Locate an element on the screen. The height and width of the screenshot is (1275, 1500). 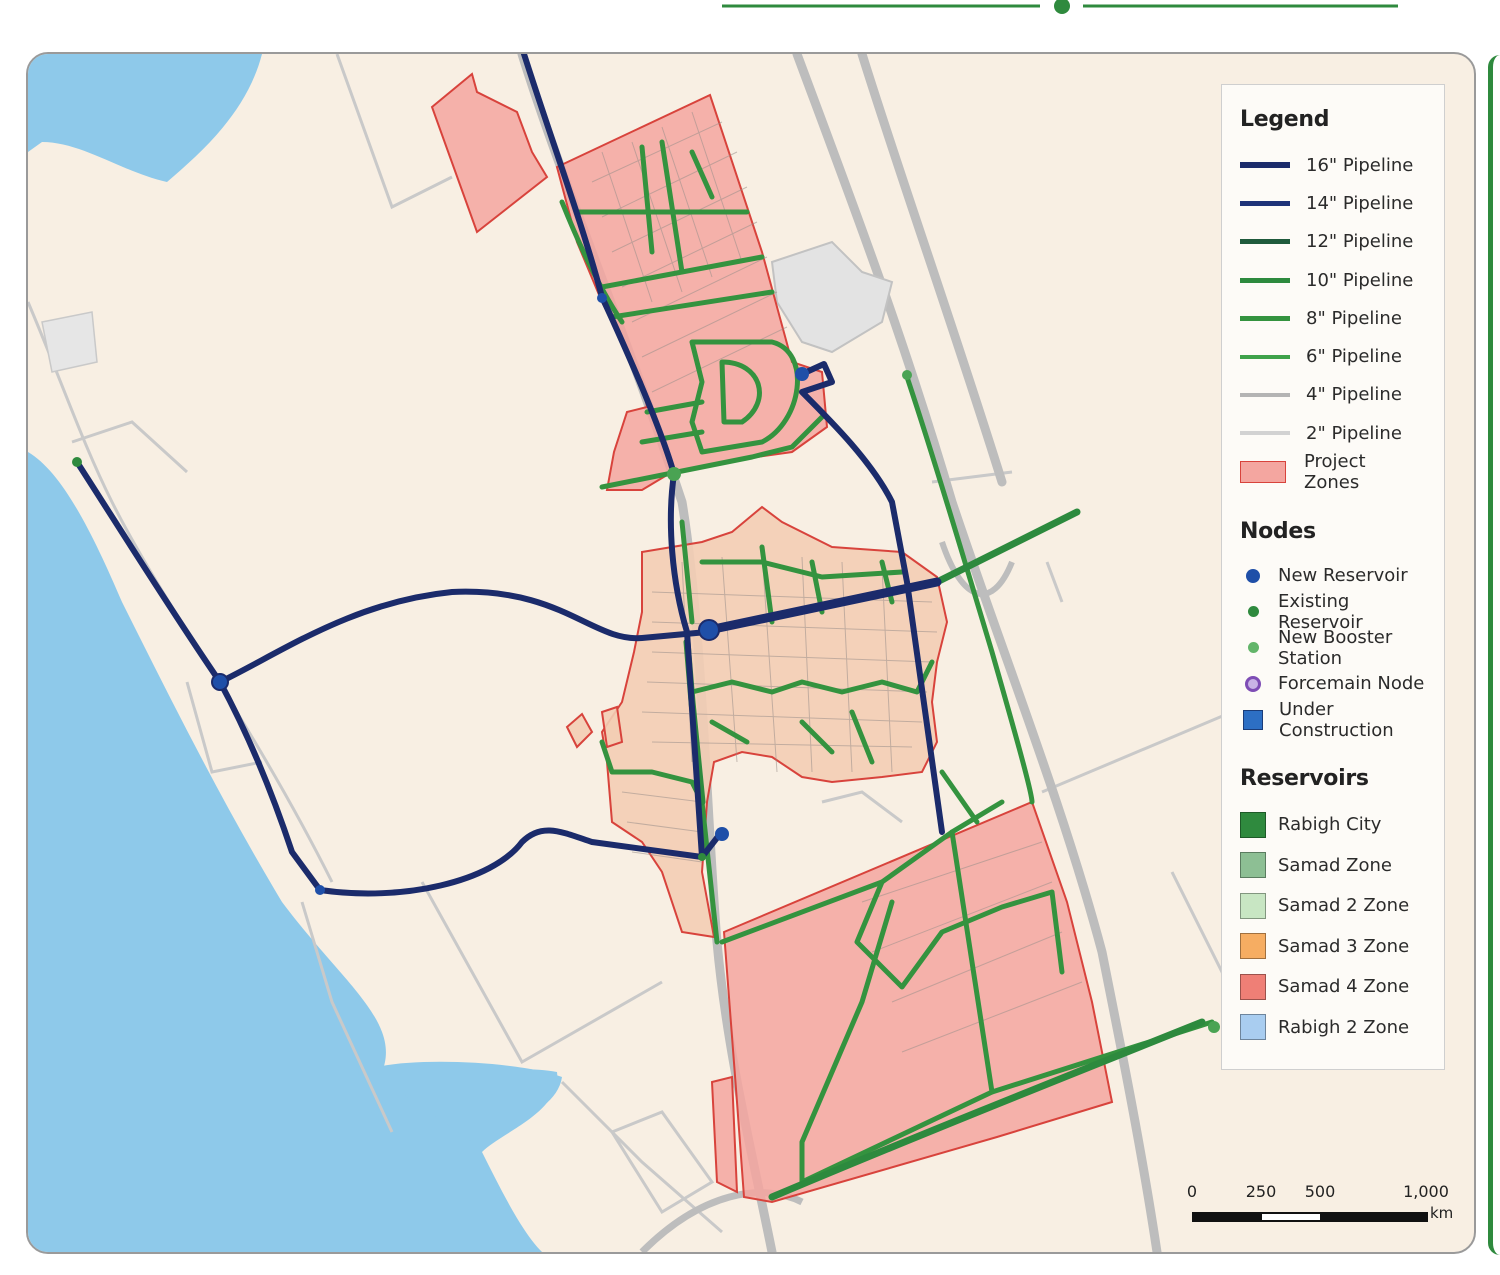
legend-node-existing-reservoir: Existing Reservoir is located at coordinates (1333, 612).